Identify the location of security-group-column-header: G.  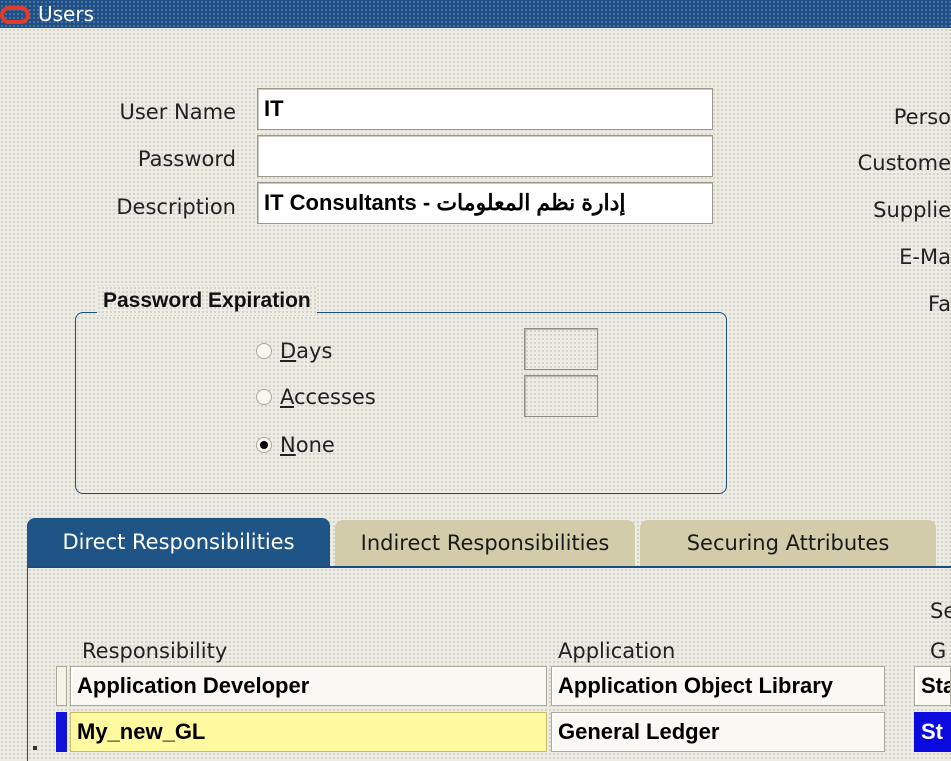
(938, 651).